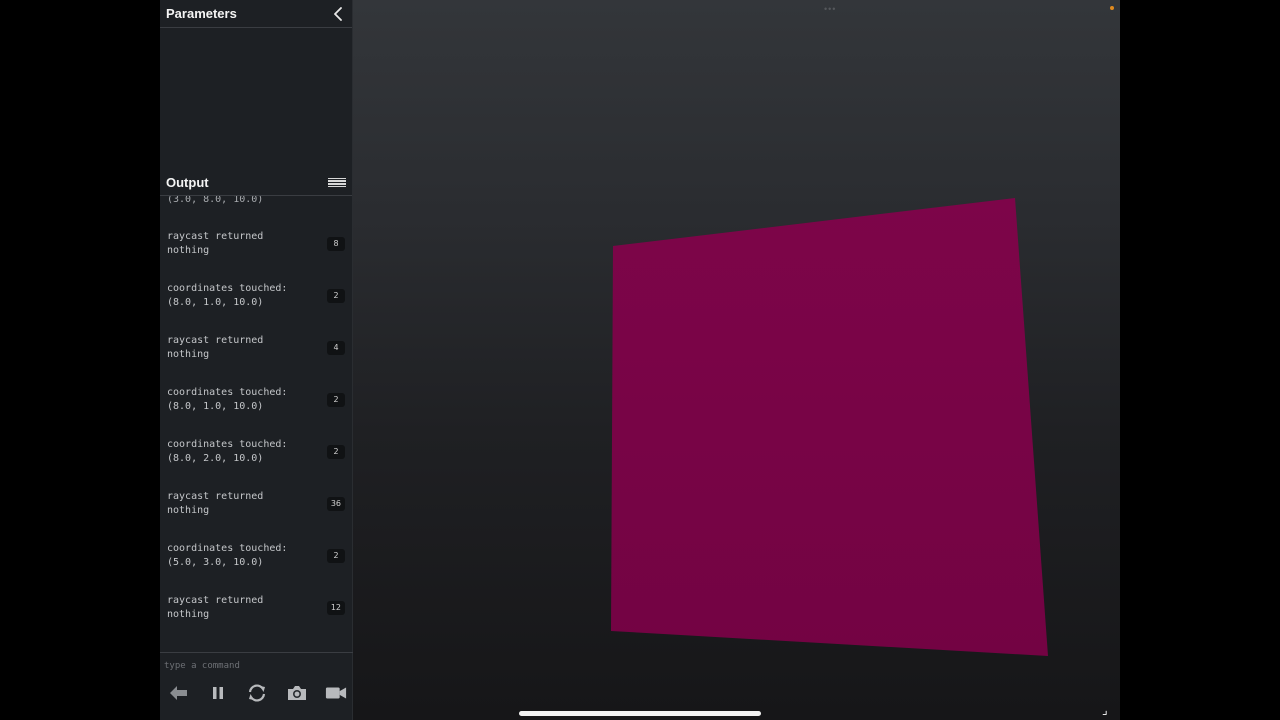 The image size is (1280, 720). Describe the element at coordinates (336, 348) in the screenshot. I see `log-count-badge: 4` at that location.